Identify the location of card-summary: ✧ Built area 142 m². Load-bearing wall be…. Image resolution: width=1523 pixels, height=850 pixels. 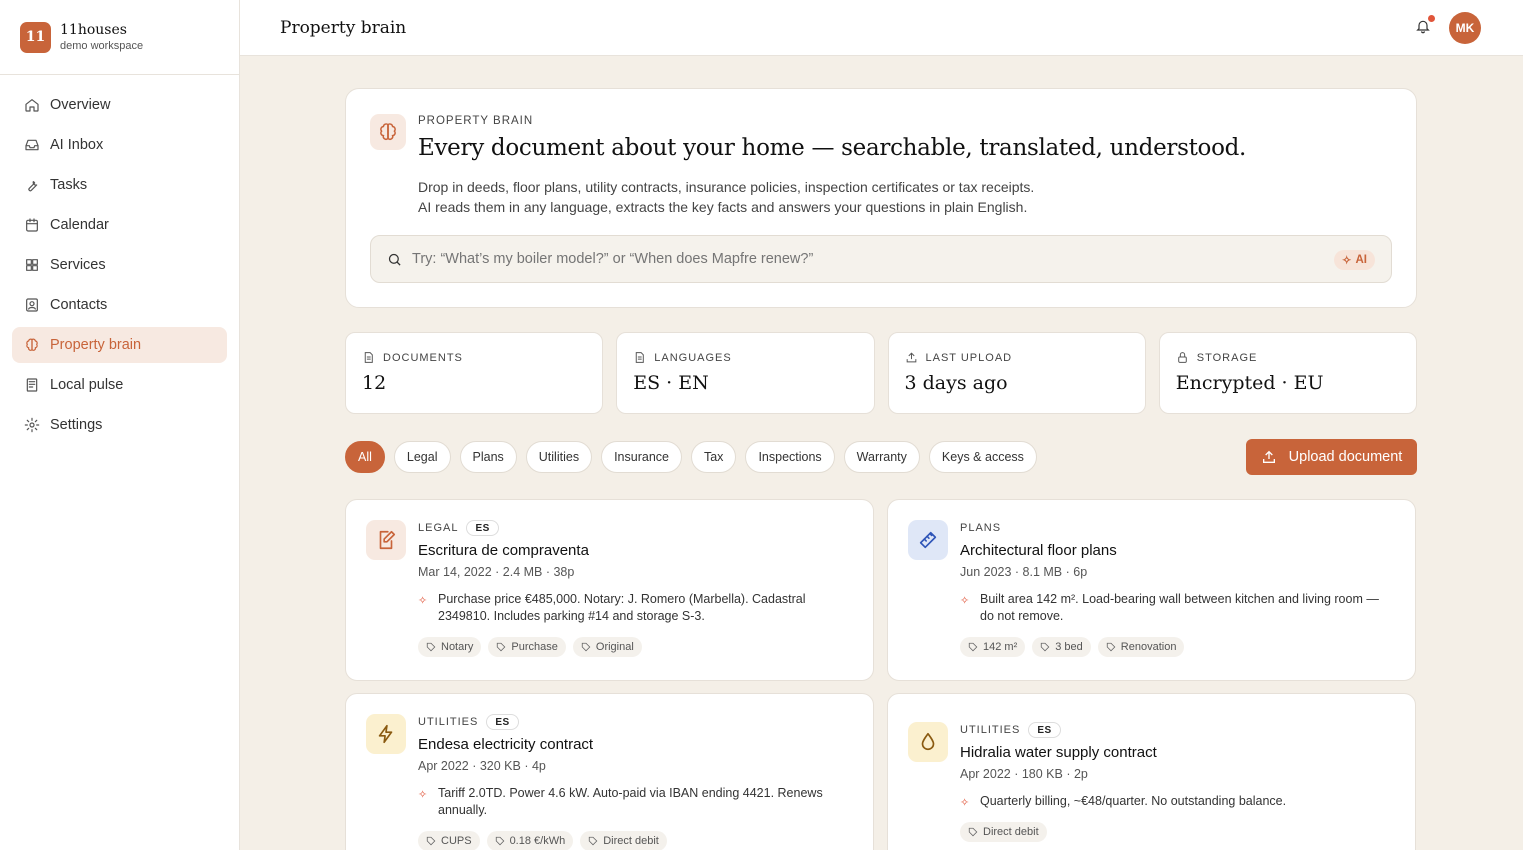
(1177, 608).